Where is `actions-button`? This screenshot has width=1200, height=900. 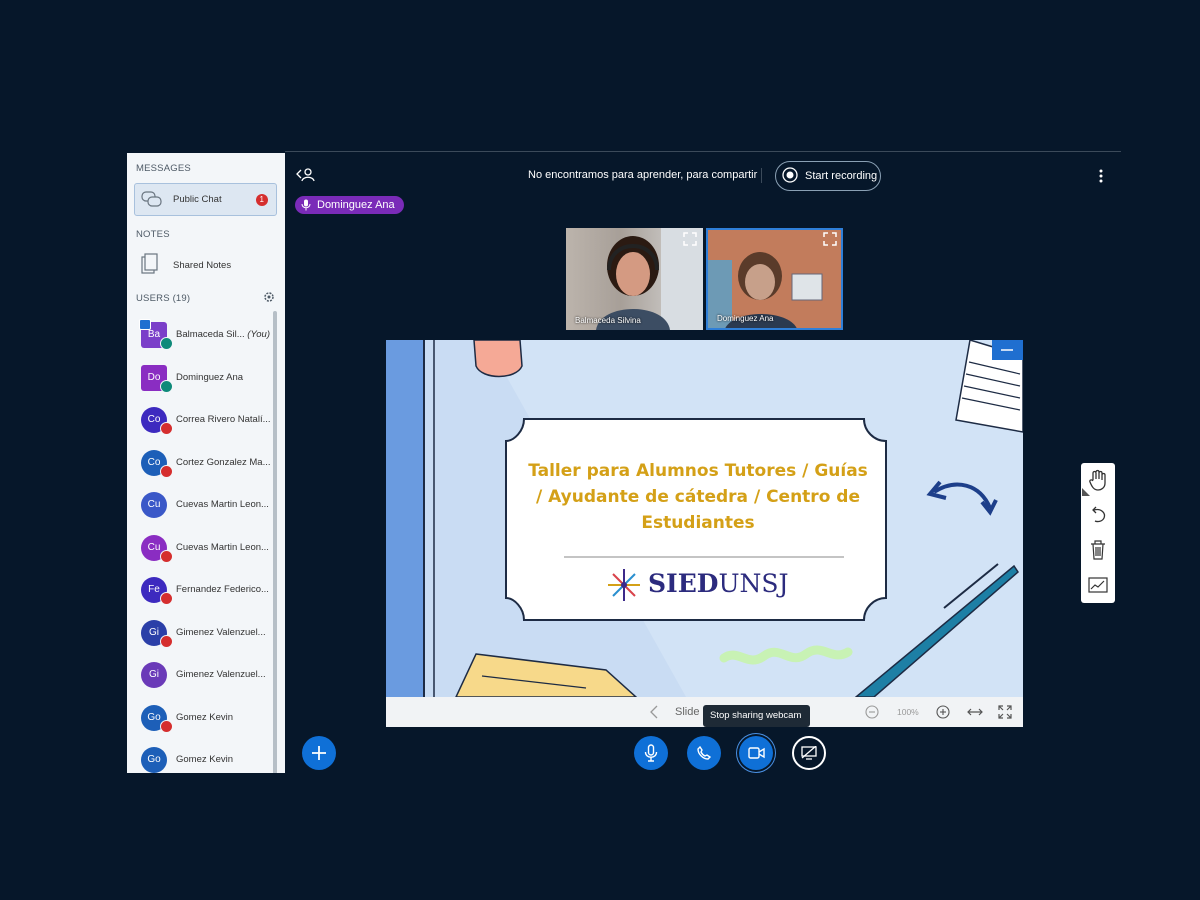 actions-button is located at coordinates (319, 753).